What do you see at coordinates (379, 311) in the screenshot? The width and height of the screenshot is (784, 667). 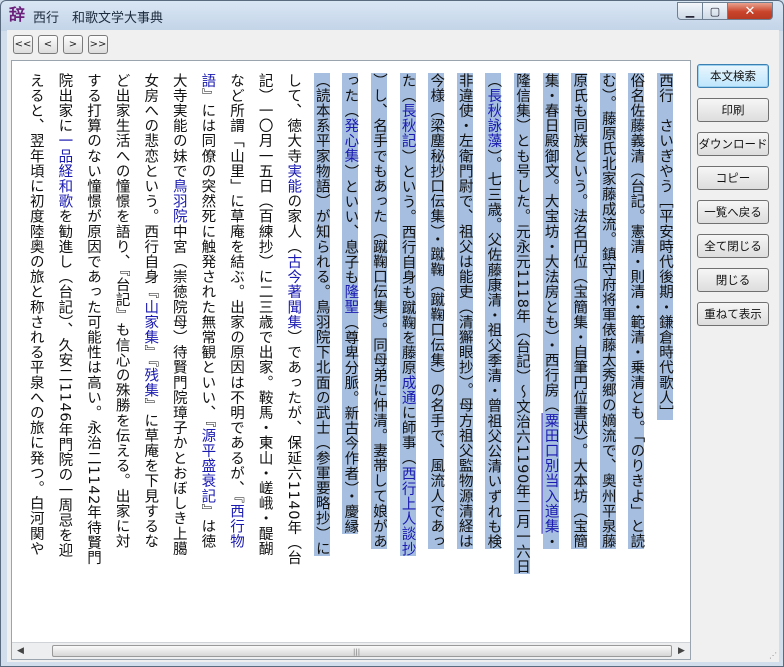 I see `text-segment: ）し、名手でもあった（蹴鞠口伝集）。同母弟に仲清。妻帯して娘があ` at bounding box center [379, 311].